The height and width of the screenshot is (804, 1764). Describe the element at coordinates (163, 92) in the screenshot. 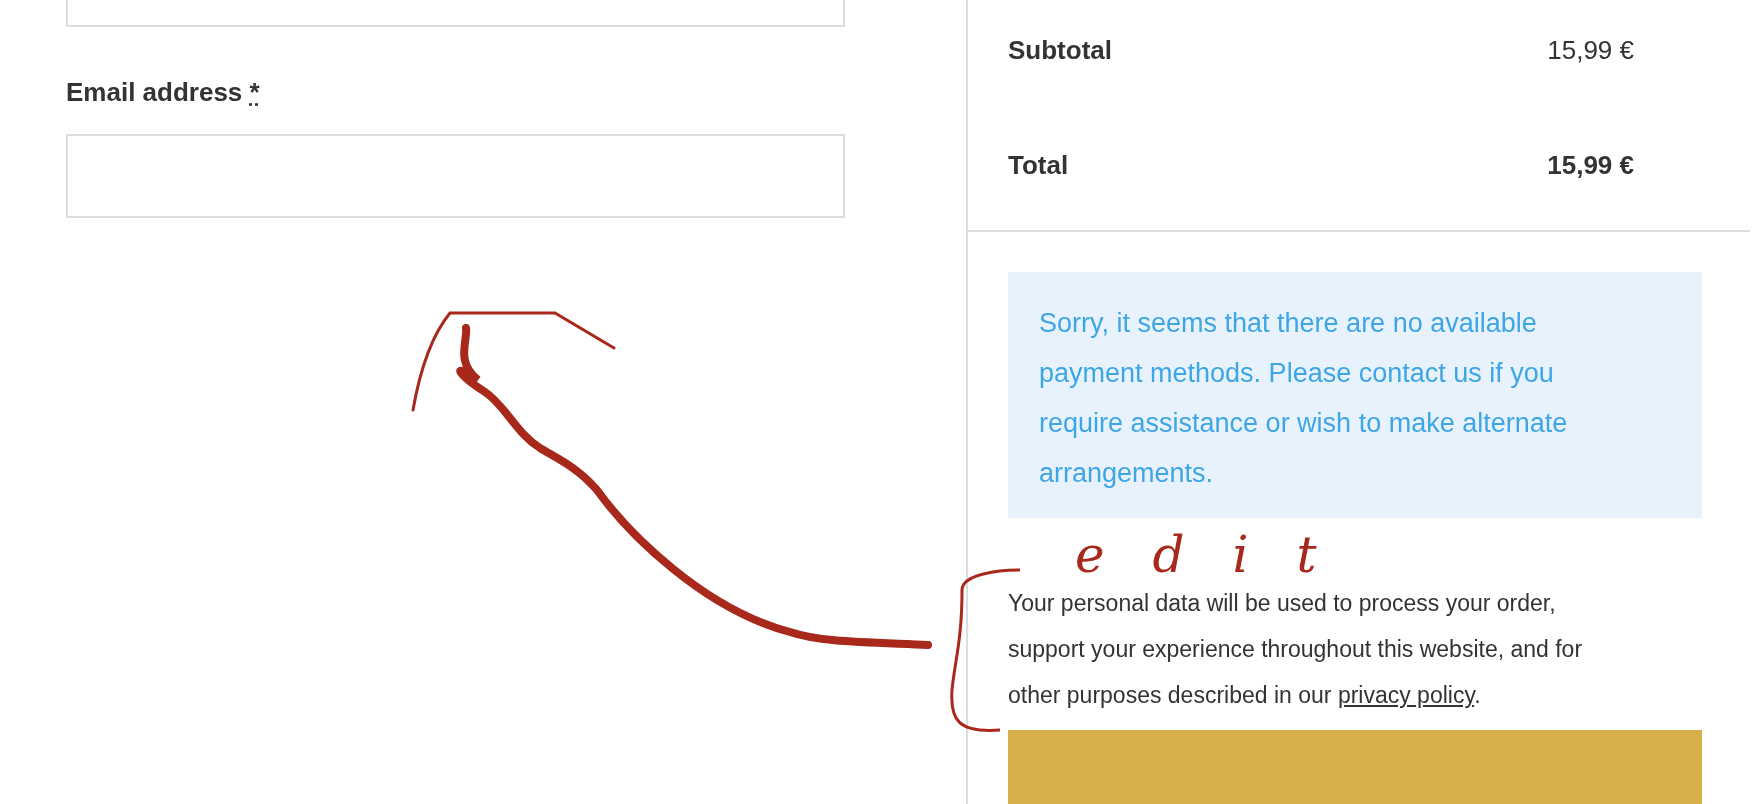

I see `field-label: Email address *` at that location.